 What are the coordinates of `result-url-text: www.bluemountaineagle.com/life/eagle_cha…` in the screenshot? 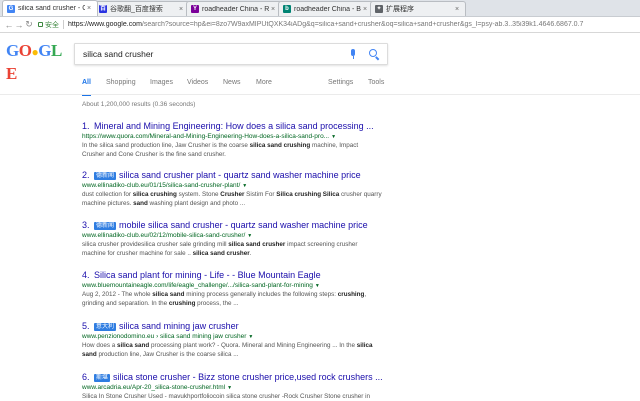 It's located at (197, 285).